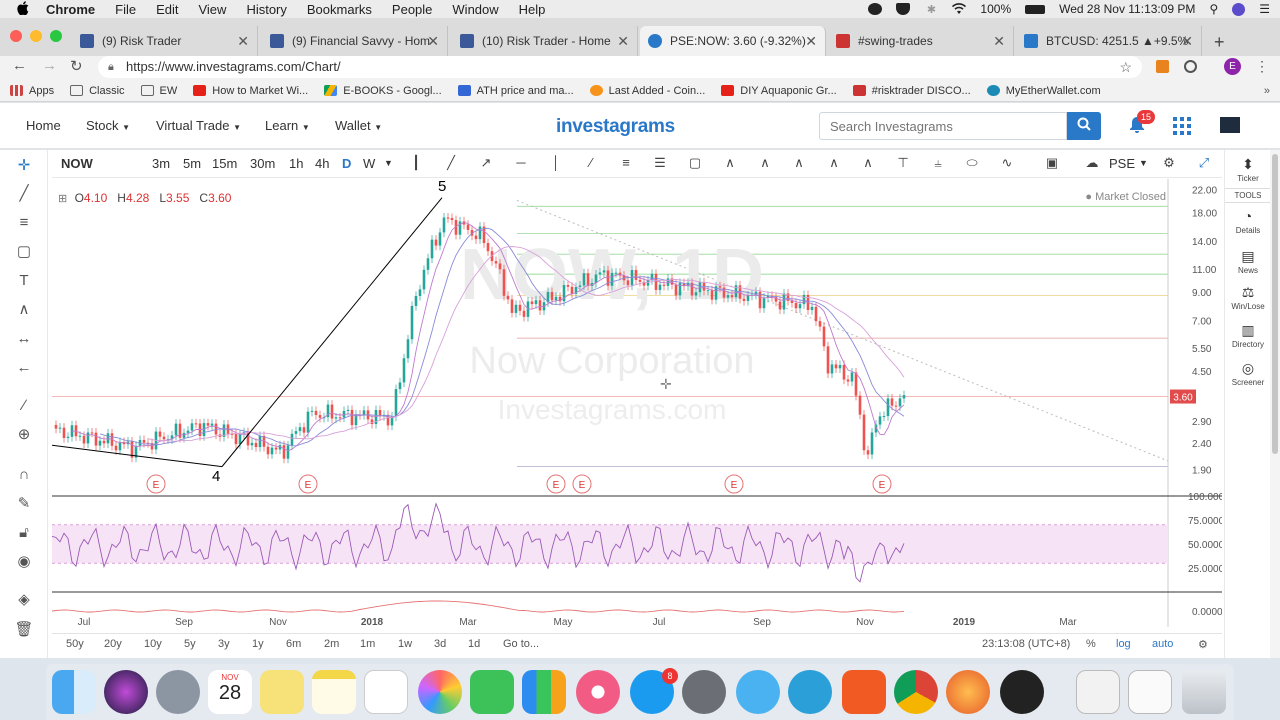 The height and width of the screenshot is (720, 1280). Describe the element at coordinates (165, 41) in the screenshot. I see `browser-tab: (9) Risk Trader ✕` at that location.